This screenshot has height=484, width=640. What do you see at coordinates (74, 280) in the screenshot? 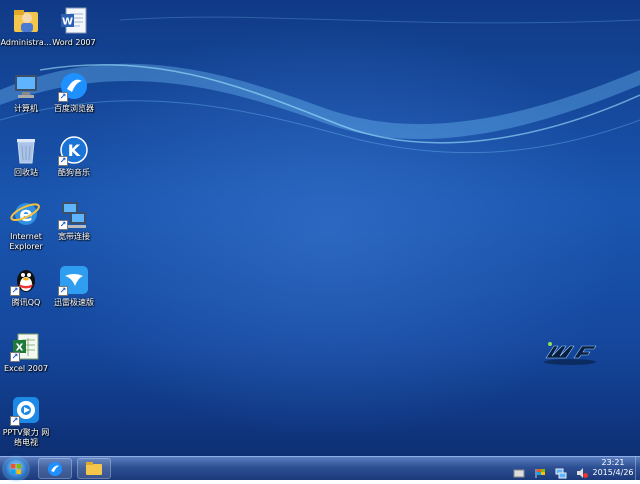
I see `xunlei-bird-icon: ↗` at bounding box center [74, 280].